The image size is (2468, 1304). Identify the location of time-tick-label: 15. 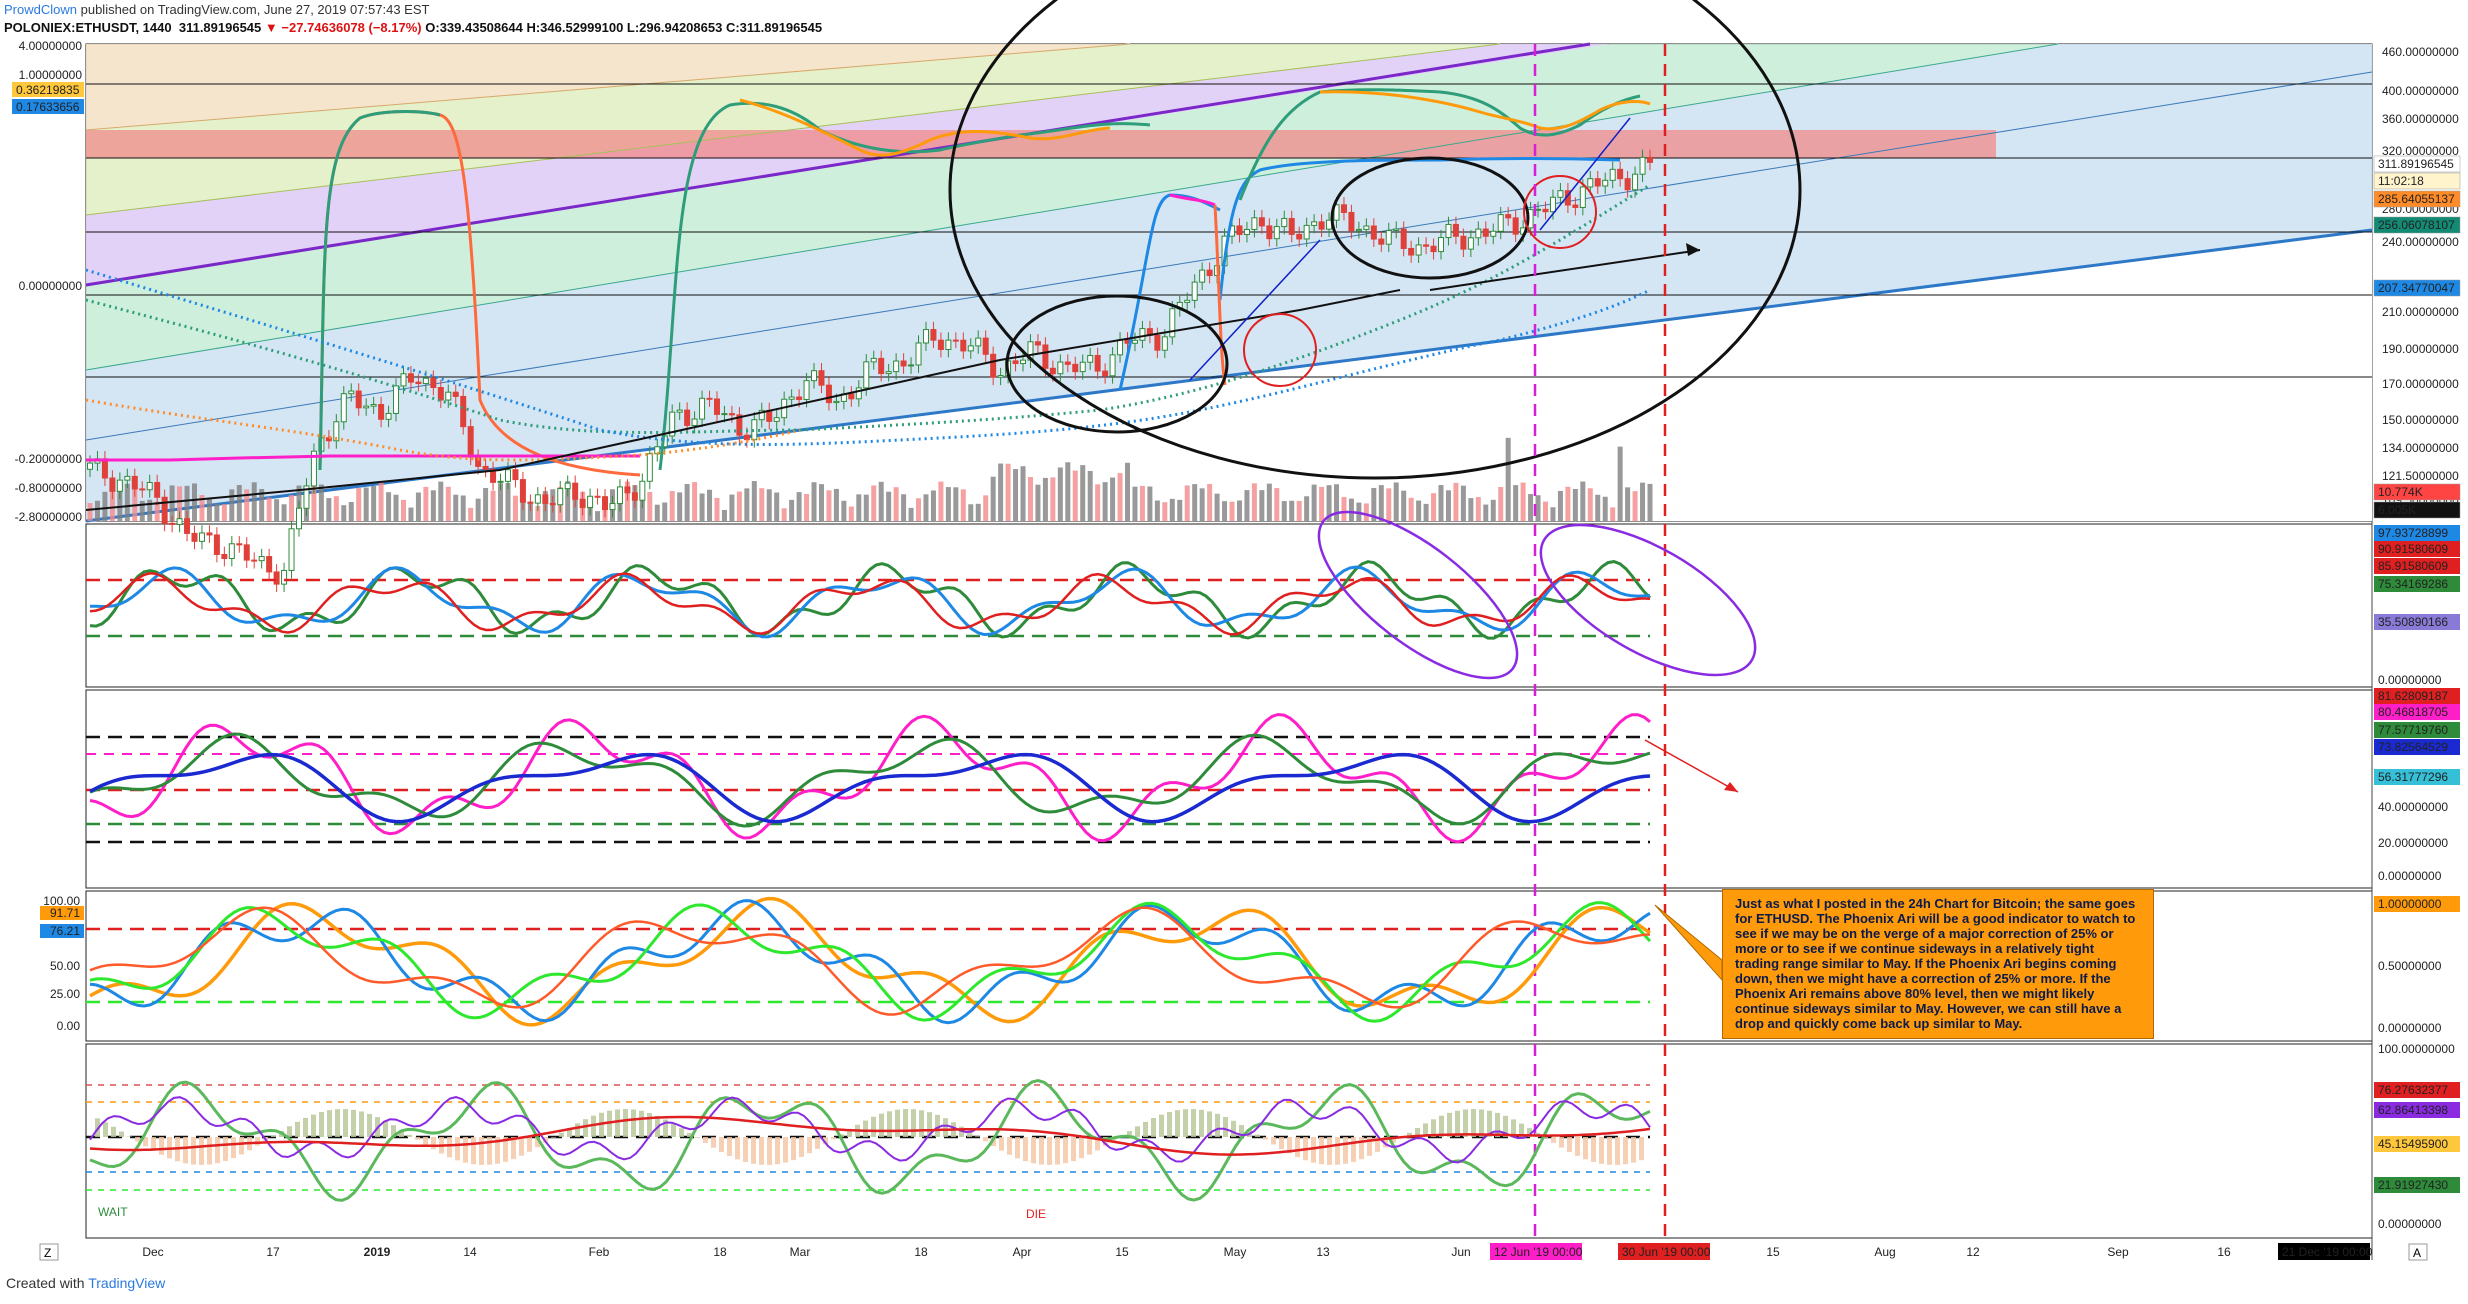
(1773, 1252).